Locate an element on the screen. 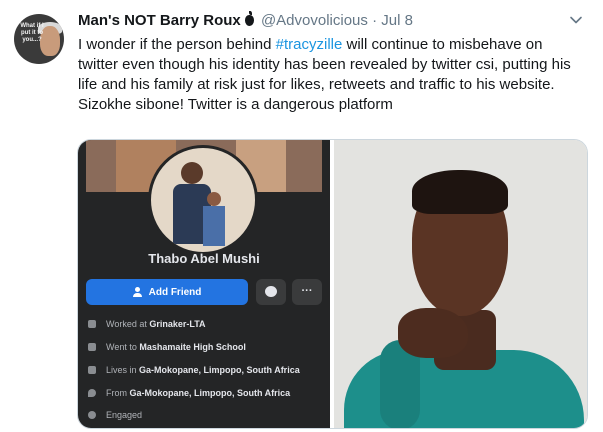  briefcase-icon is located at coordinates (92, 324).